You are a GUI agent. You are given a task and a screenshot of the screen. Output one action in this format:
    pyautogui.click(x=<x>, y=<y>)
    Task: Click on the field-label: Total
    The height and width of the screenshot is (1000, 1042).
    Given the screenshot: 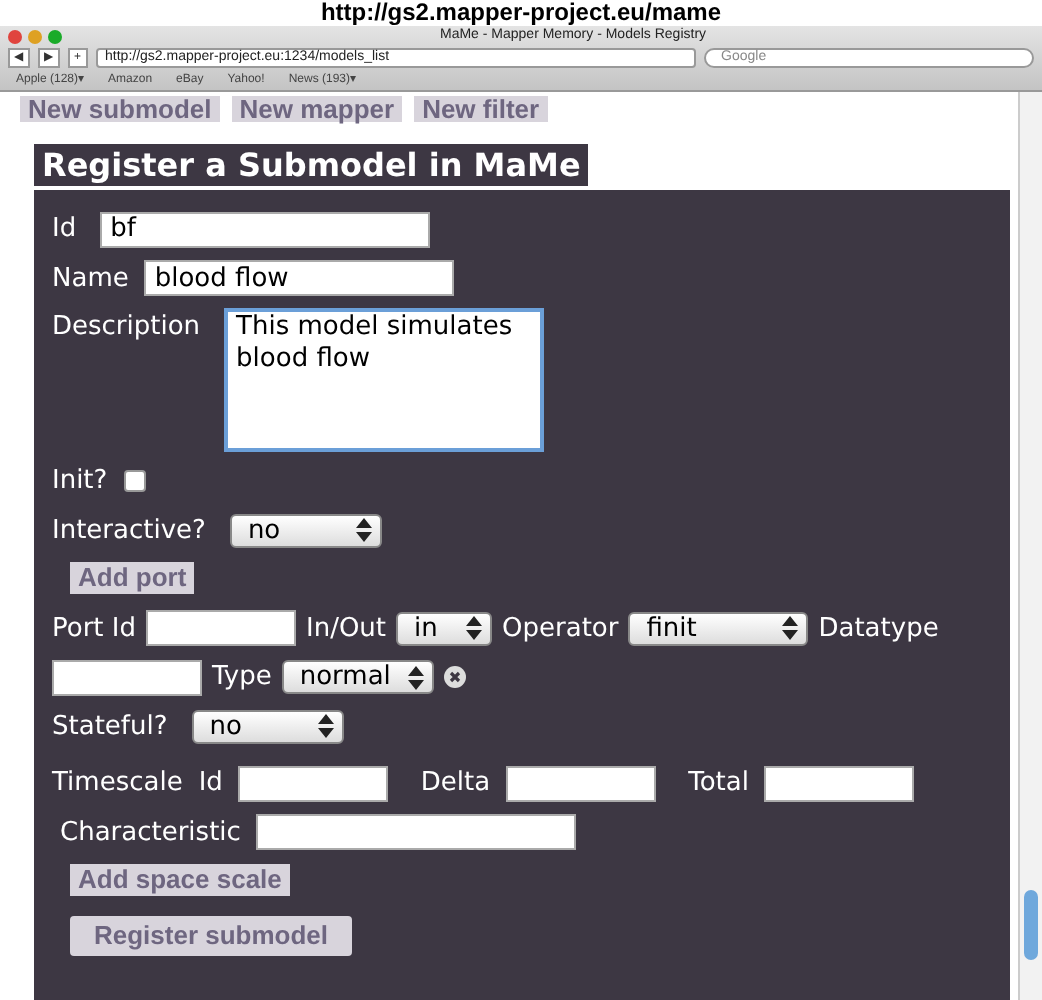 What is the action you would take?
    pyautogui.click(x=718, y=784)
    